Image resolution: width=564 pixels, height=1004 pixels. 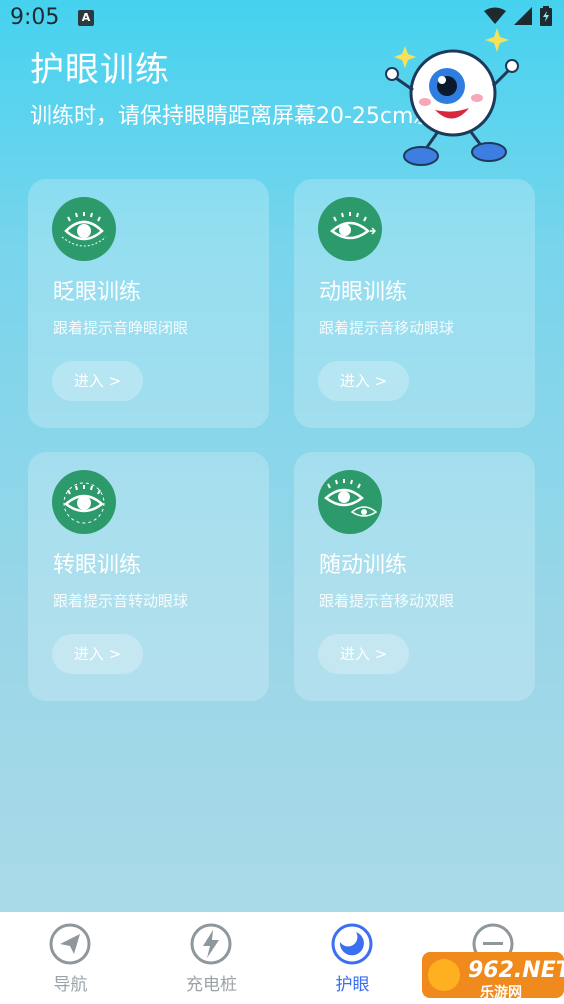 I want to click on navigation-icon, so click(x=70, y=944).